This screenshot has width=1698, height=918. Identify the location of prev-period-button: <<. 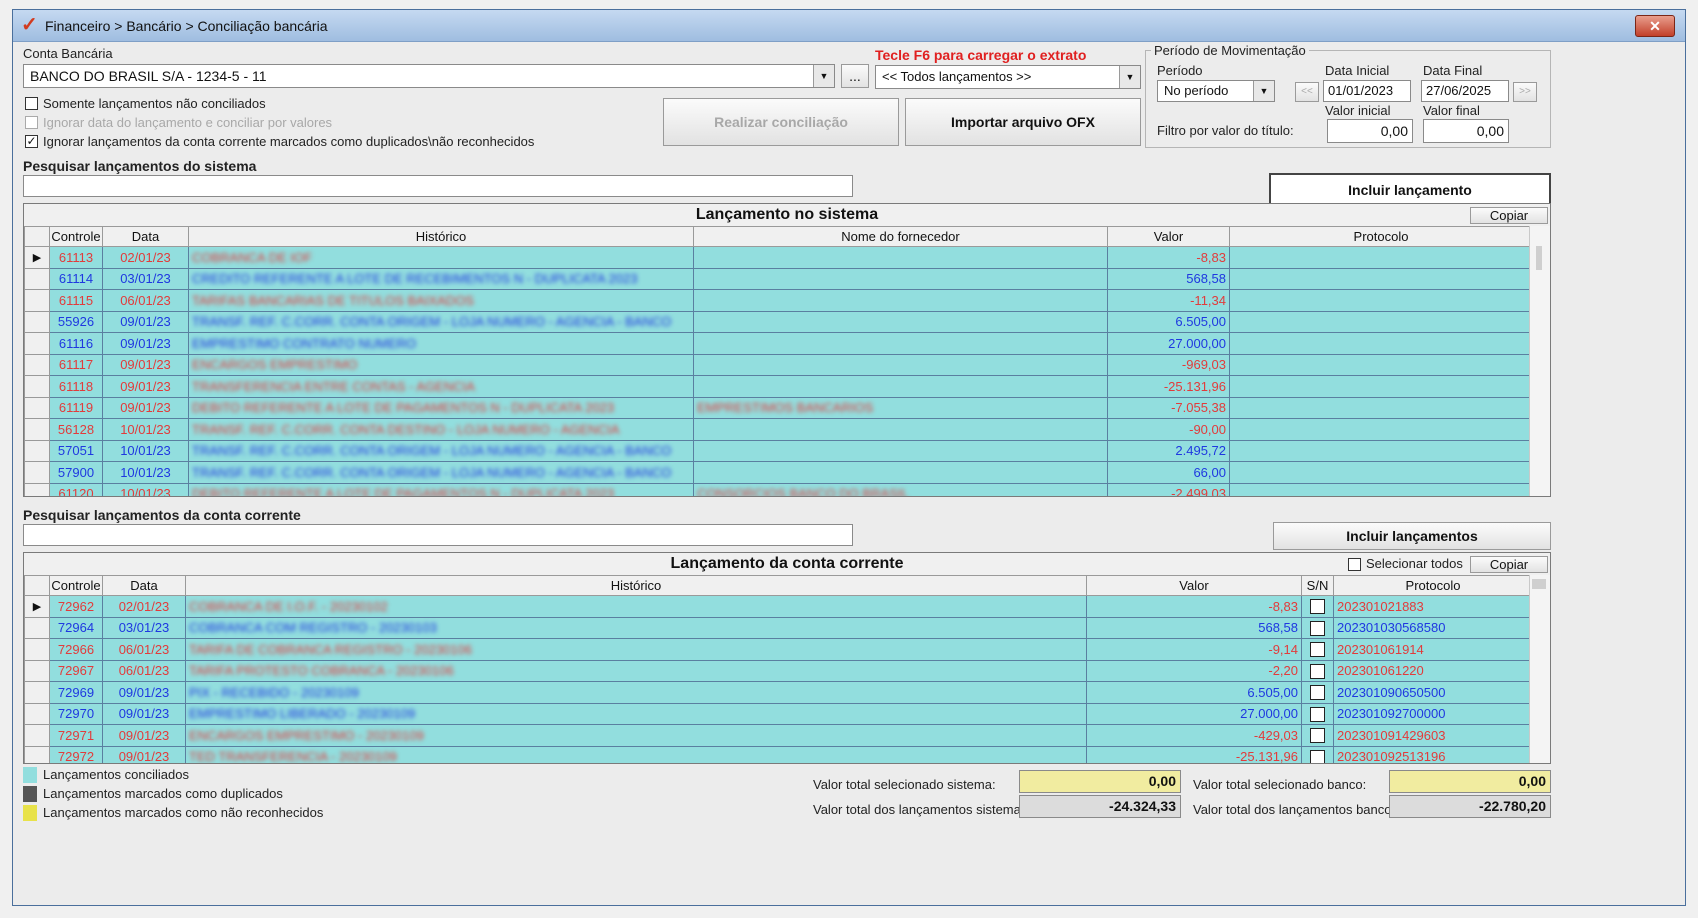
(1307, 92).